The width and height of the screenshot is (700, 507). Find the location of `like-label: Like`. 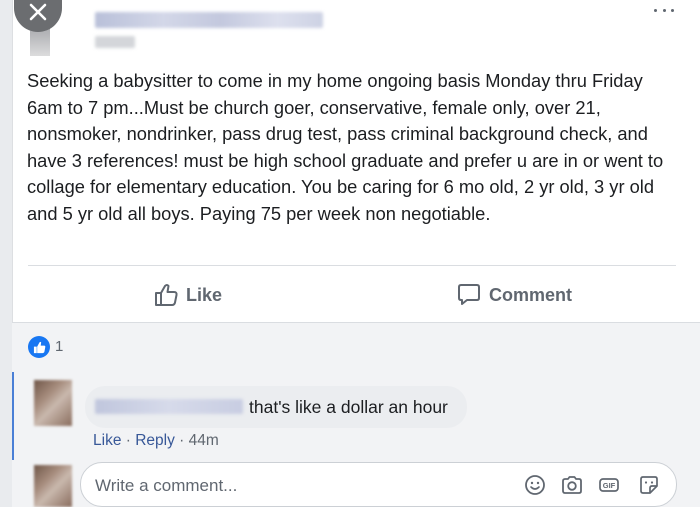

like-label: Like is located at coordinates (204, 294).